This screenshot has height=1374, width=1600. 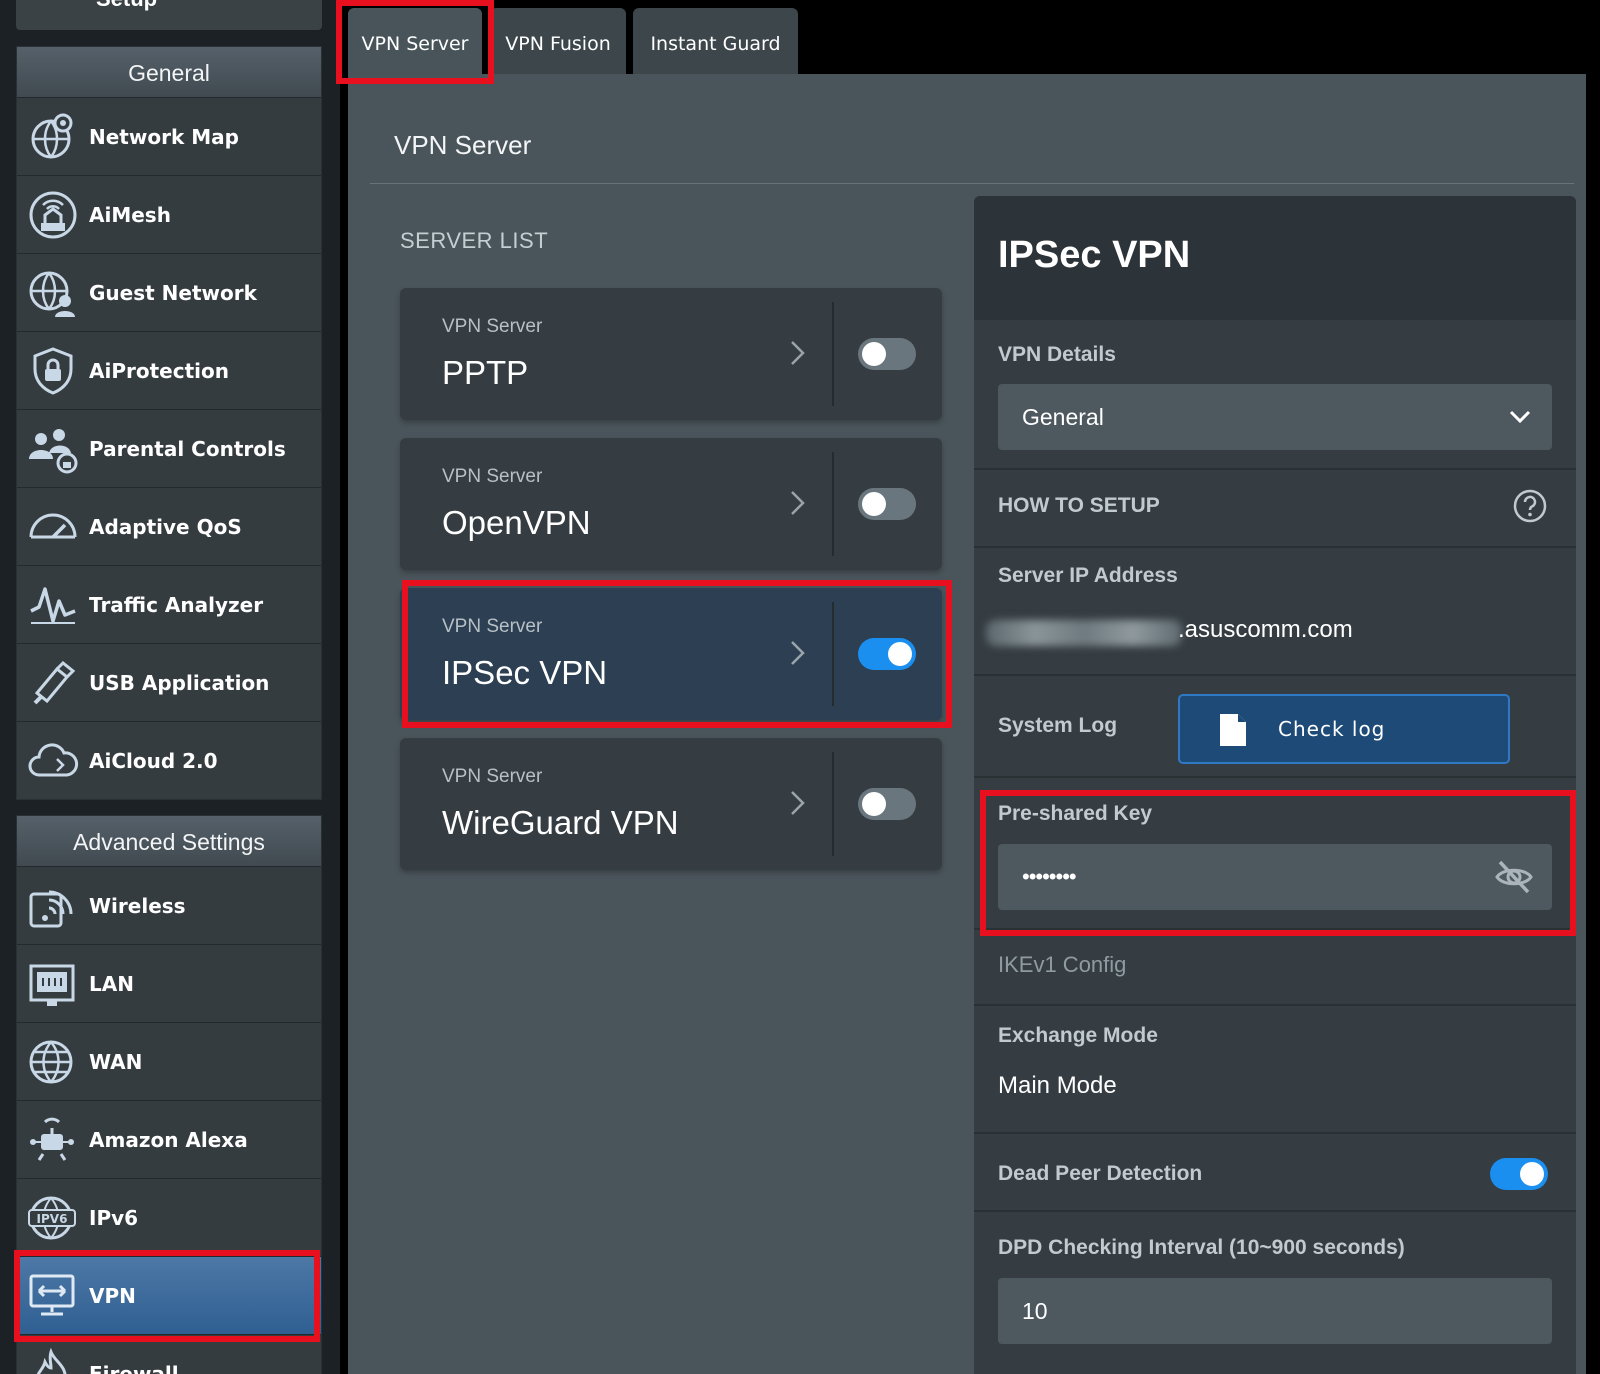 I want to click on psk-label: Pre-shared Key, so click(x=1075, y=813).